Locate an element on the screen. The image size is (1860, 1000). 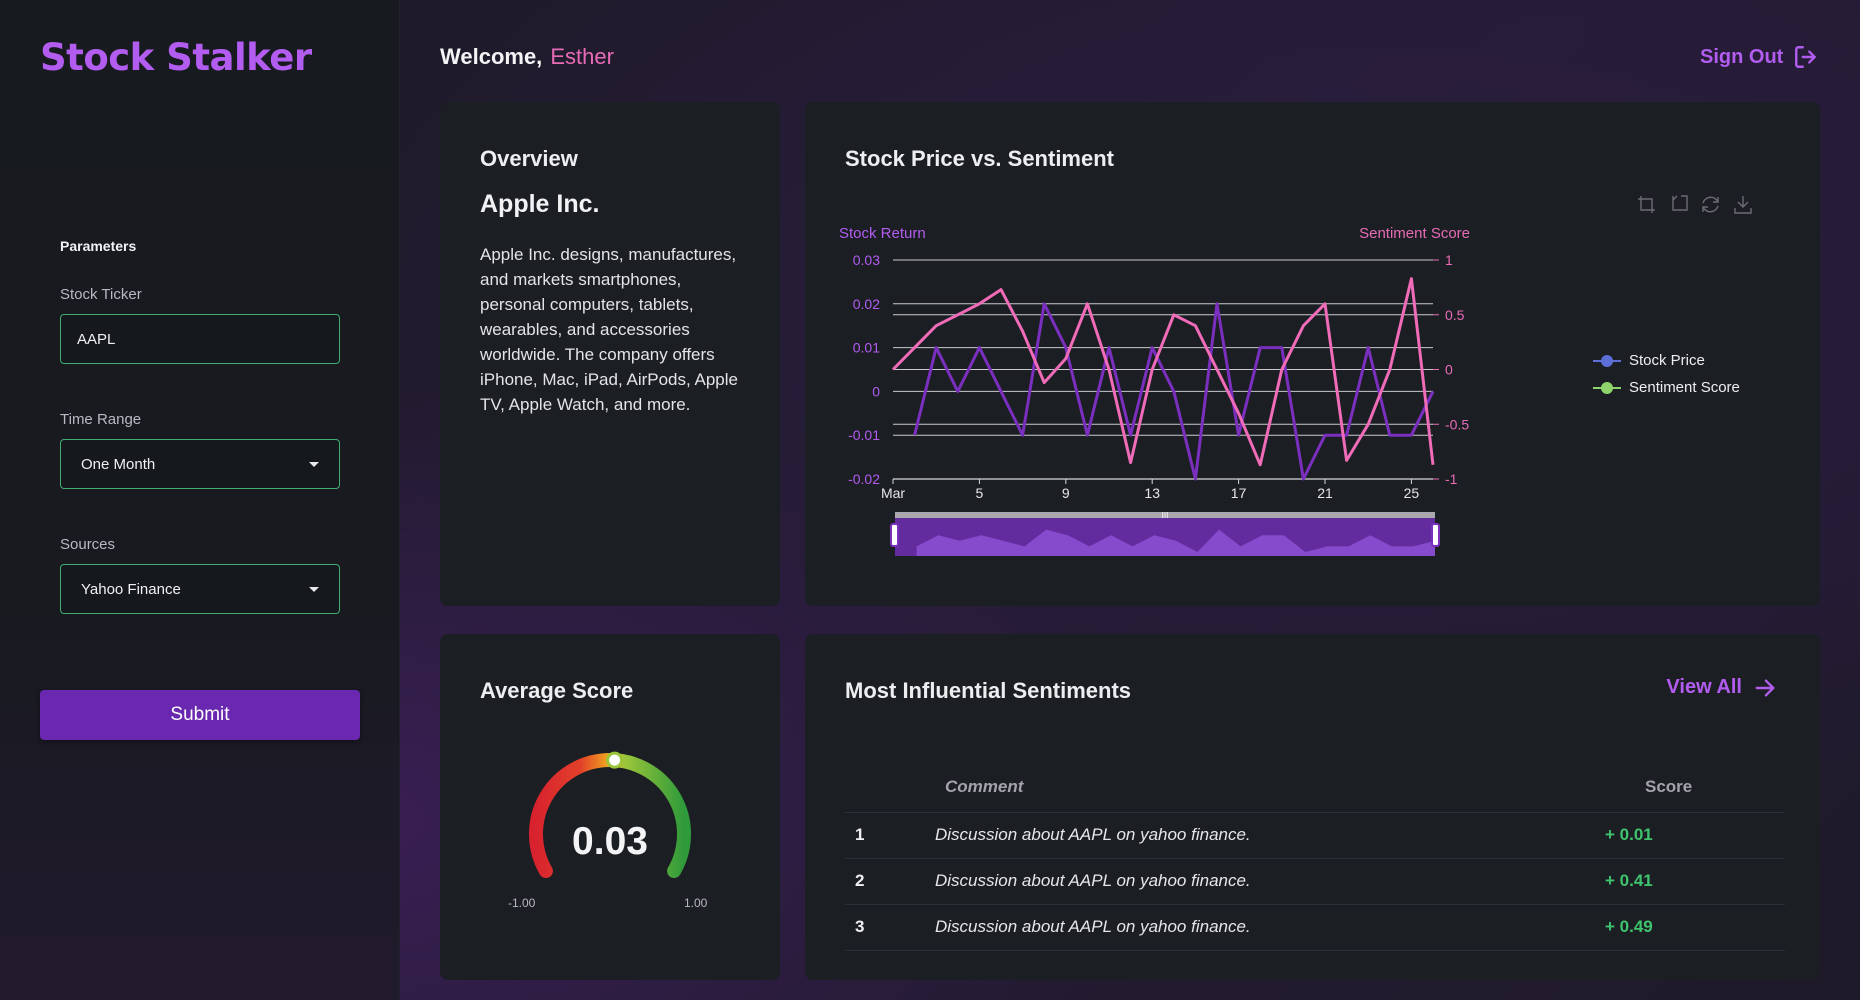
y-tick-right: 1 is located at coordinates (1449, 260).